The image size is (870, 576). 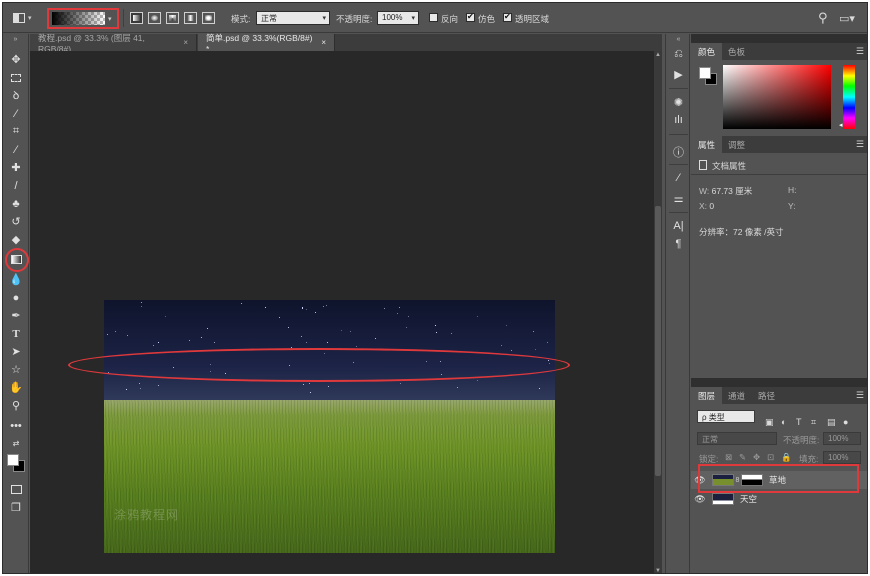 What do you see at coordinates (16, 203) in the screenshot?
I see `clone-stamp-tool-icon: ♣` at bounding box center [16, 203].